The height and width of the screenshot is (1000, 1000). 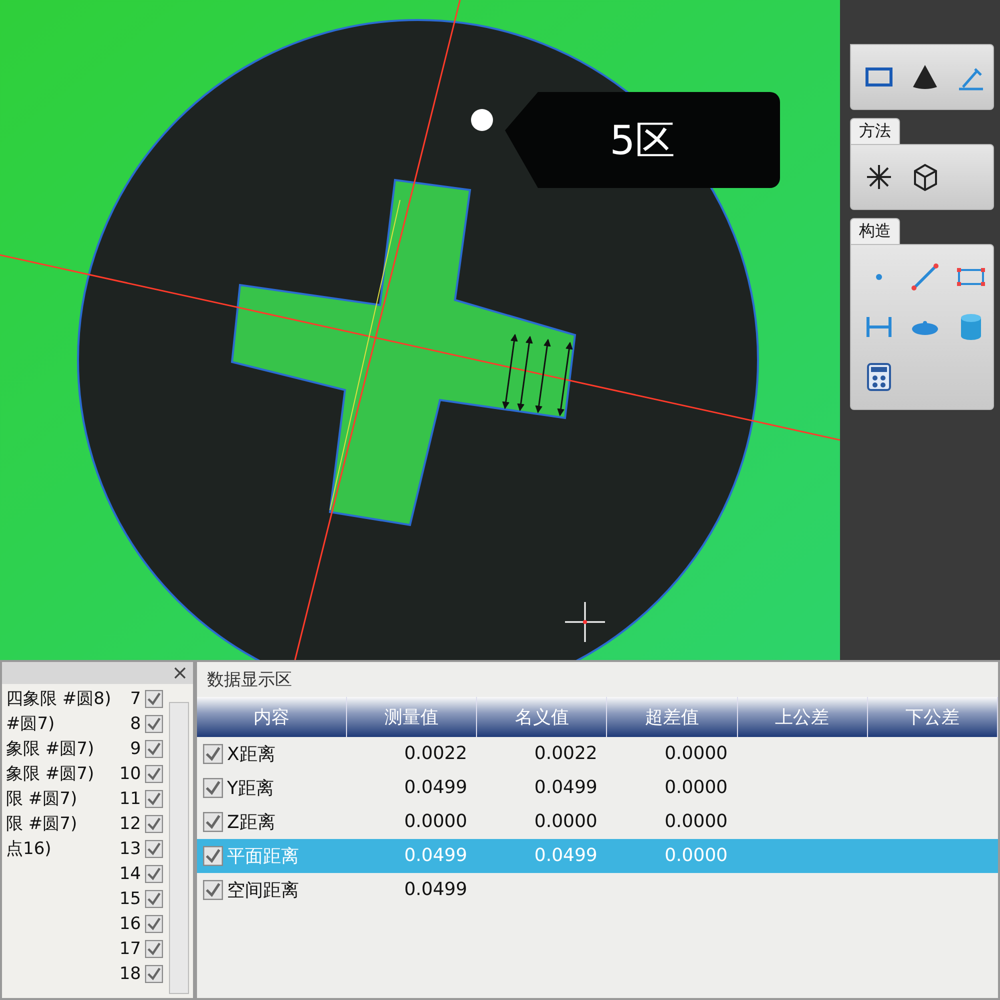 I want to click on column-header: 超差值, so click(x=672, y=717).